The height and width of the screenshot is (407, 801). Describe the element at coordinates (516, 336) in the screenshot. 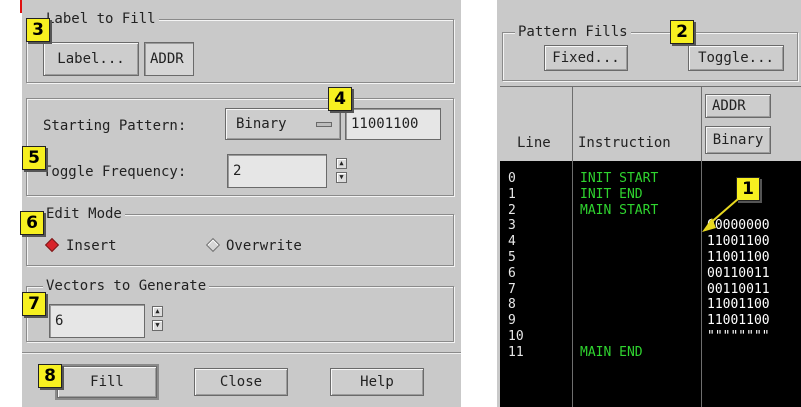

I see `row-line-number: 10` at that location.